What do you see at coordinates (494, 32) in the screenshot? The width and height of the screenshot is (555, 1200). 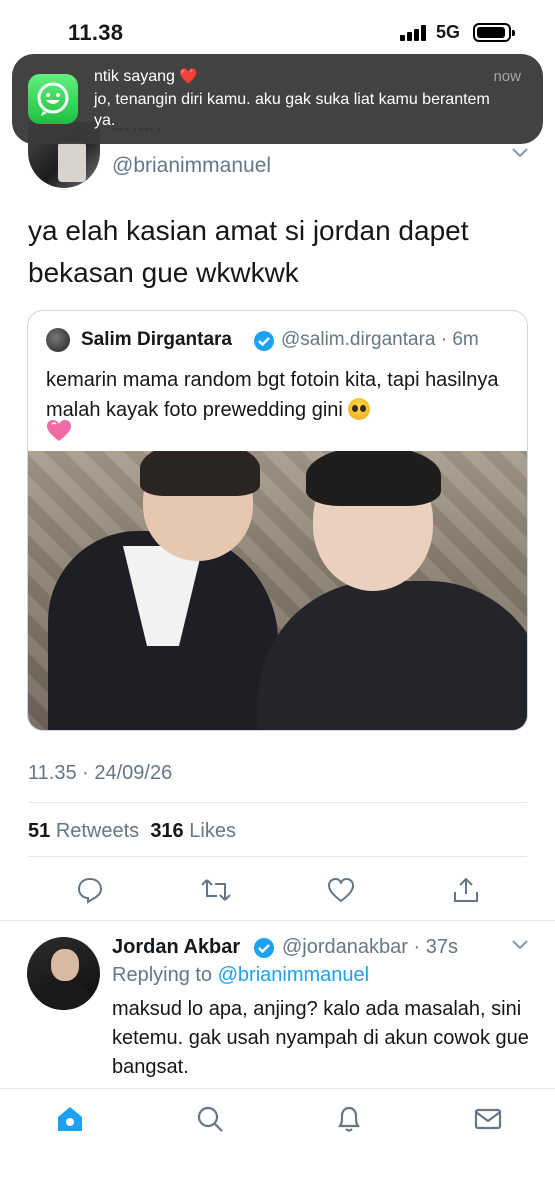 I see `battery-icon` at bounding box center [494, 32].